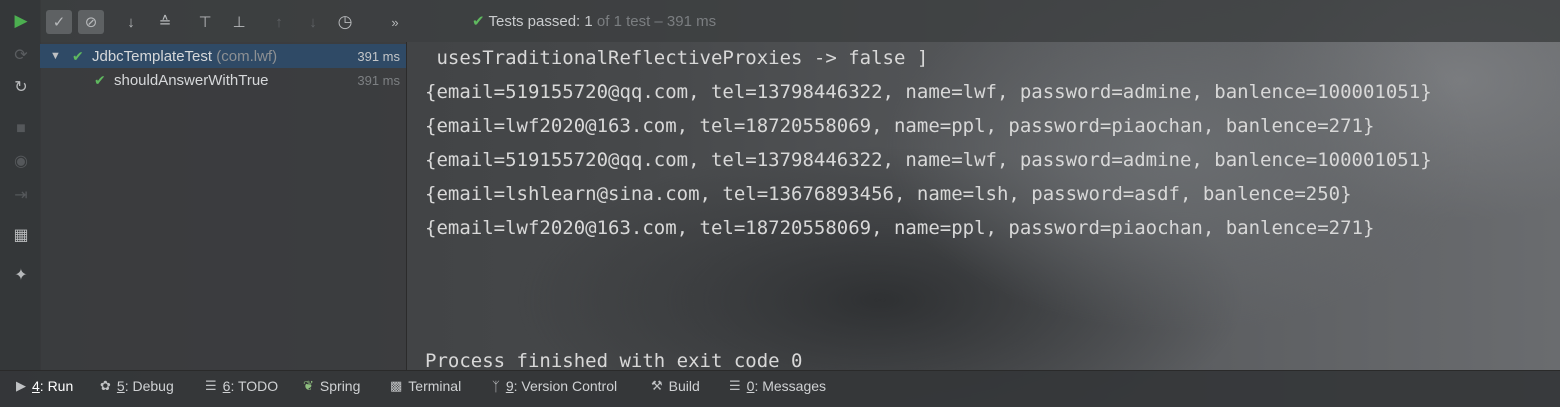  I want to click on test-name: shouldAnswerWithTrue, so click(191, 80).